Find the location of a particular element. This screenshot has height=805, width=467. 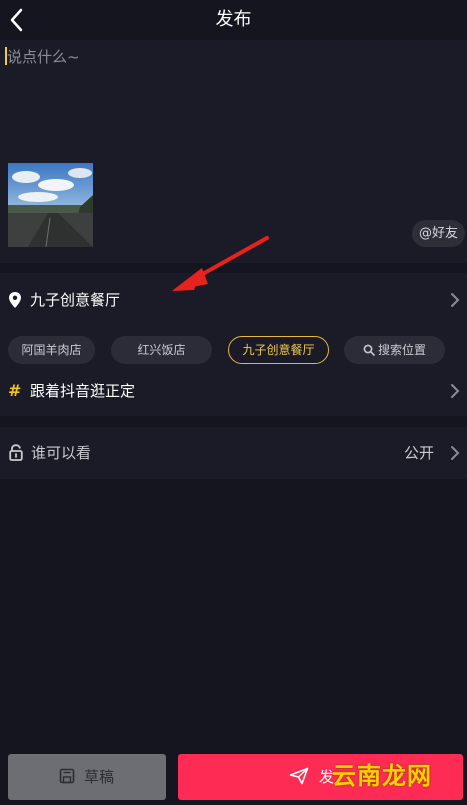

at-icon: @ is located at coordinates (425, 233).